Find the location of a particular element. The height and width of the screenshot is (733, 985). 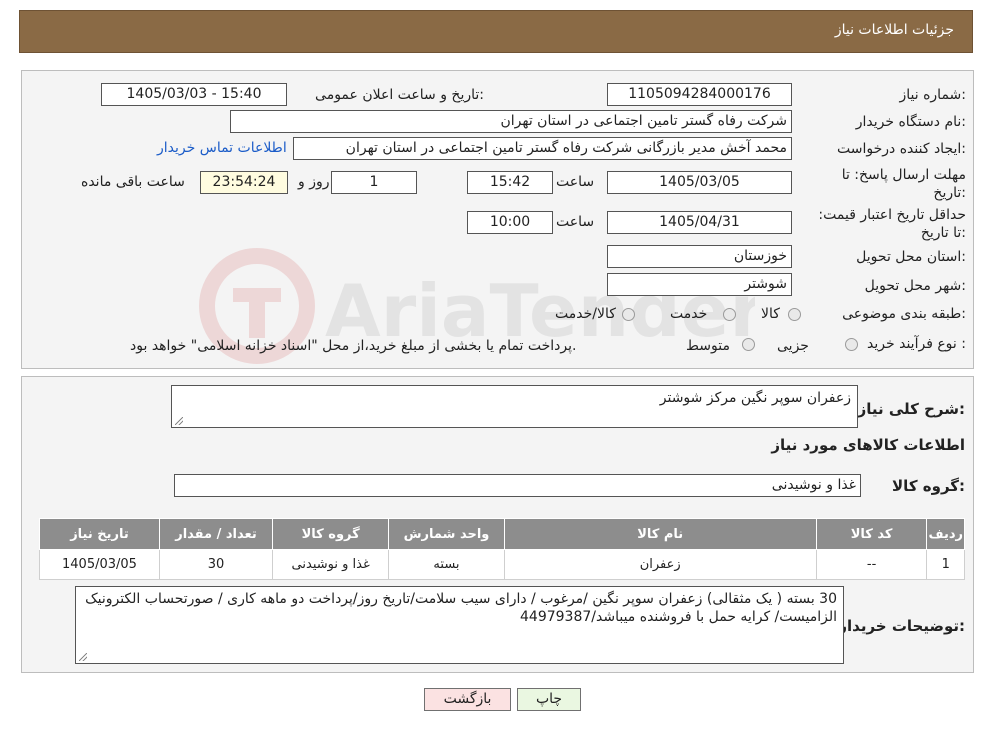

deadline-time-field: 15:42 is located at coordinates (510, 182).